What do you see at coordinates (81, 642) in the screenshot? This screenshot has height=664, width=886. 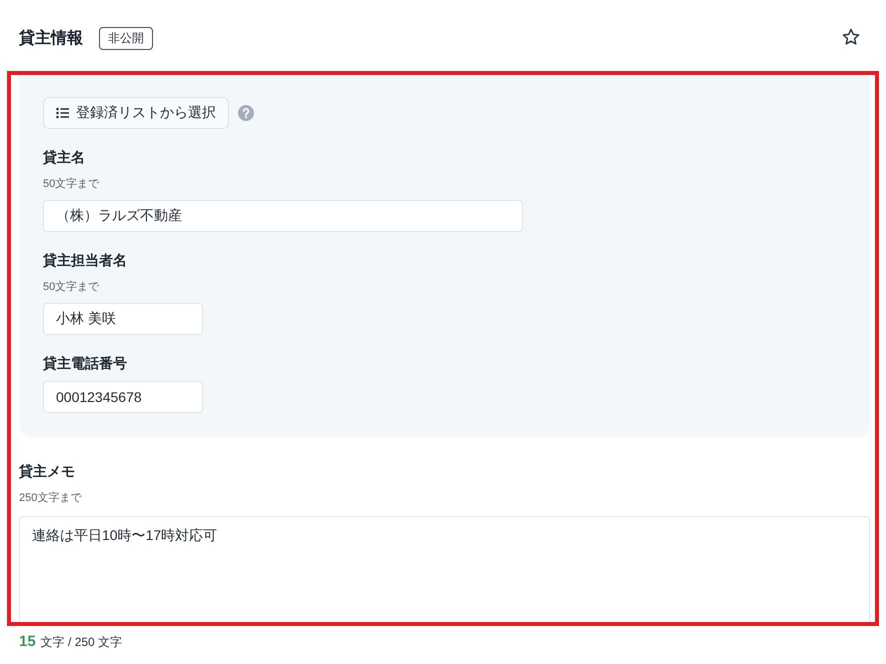 I see `char-limit: 文字 / 250 文字` at bounding box center [81, 642].